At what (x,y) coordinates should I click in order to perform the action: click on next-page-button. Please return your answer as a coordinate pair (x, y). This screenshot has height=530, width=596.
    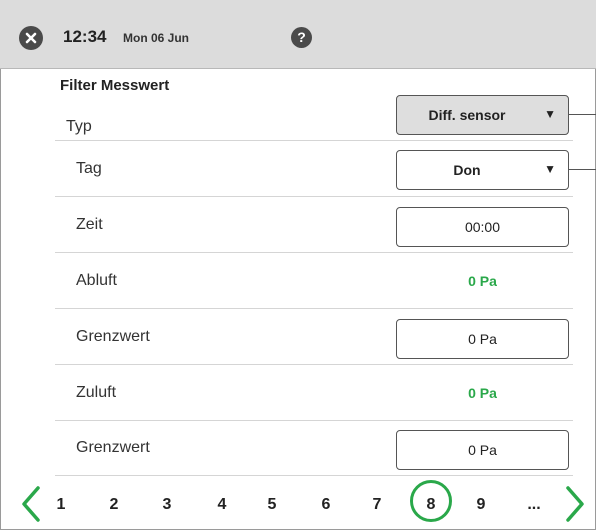
    Looking at the image, I should click on (575, 504).